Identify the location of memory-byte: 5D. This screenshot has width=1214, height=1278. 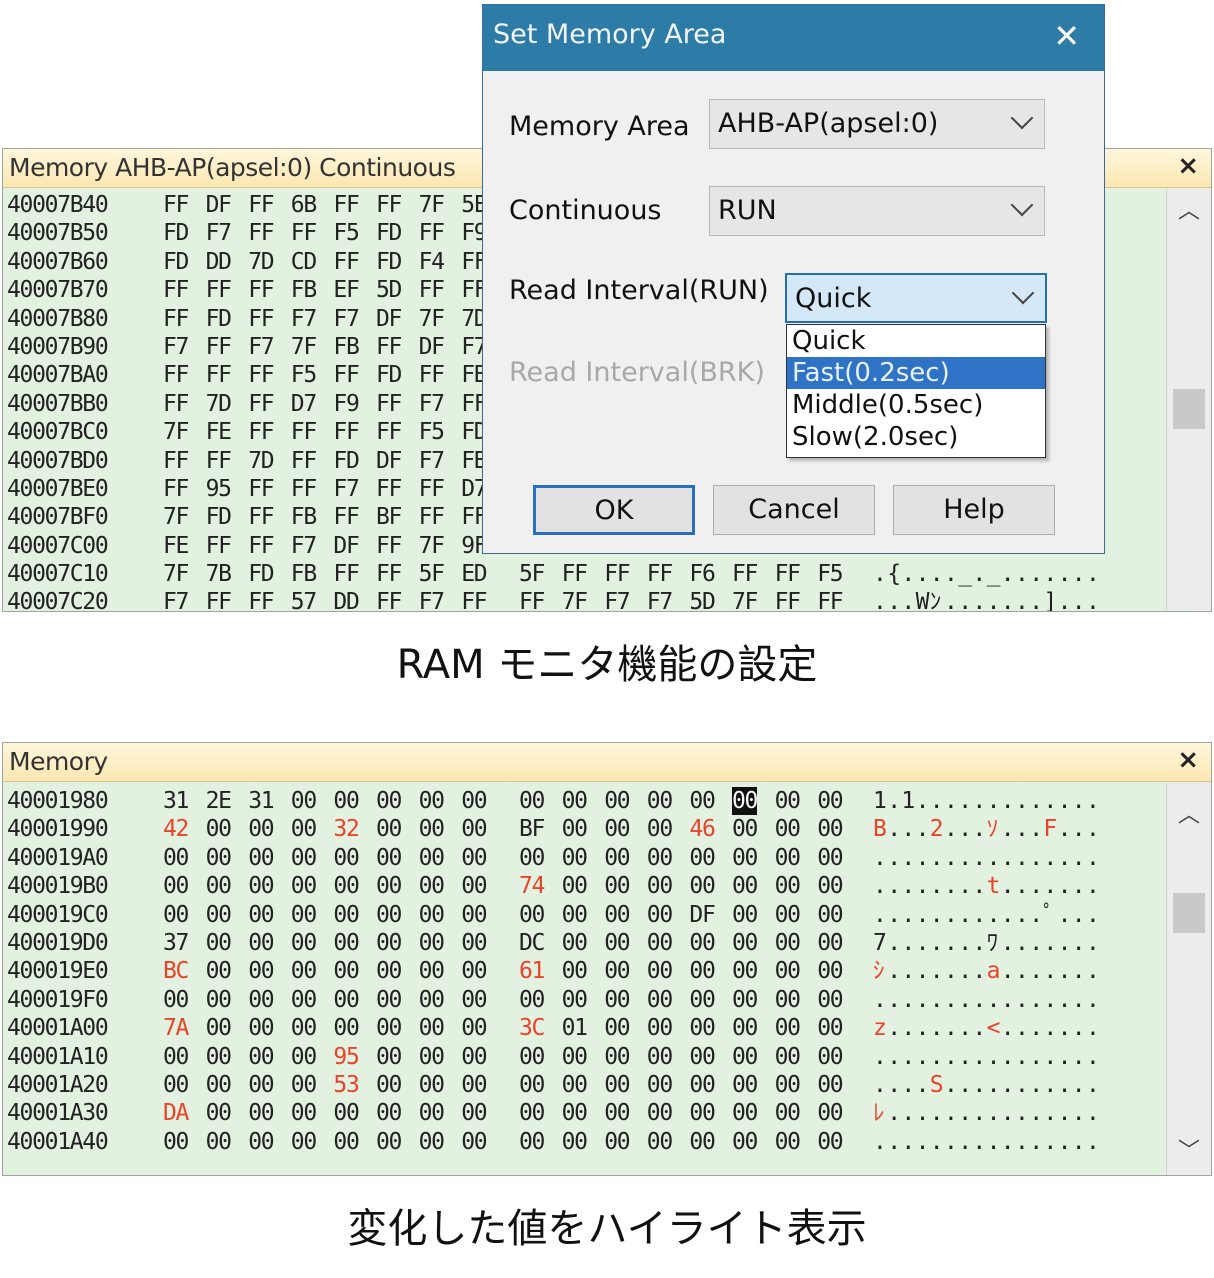
(702, 599).